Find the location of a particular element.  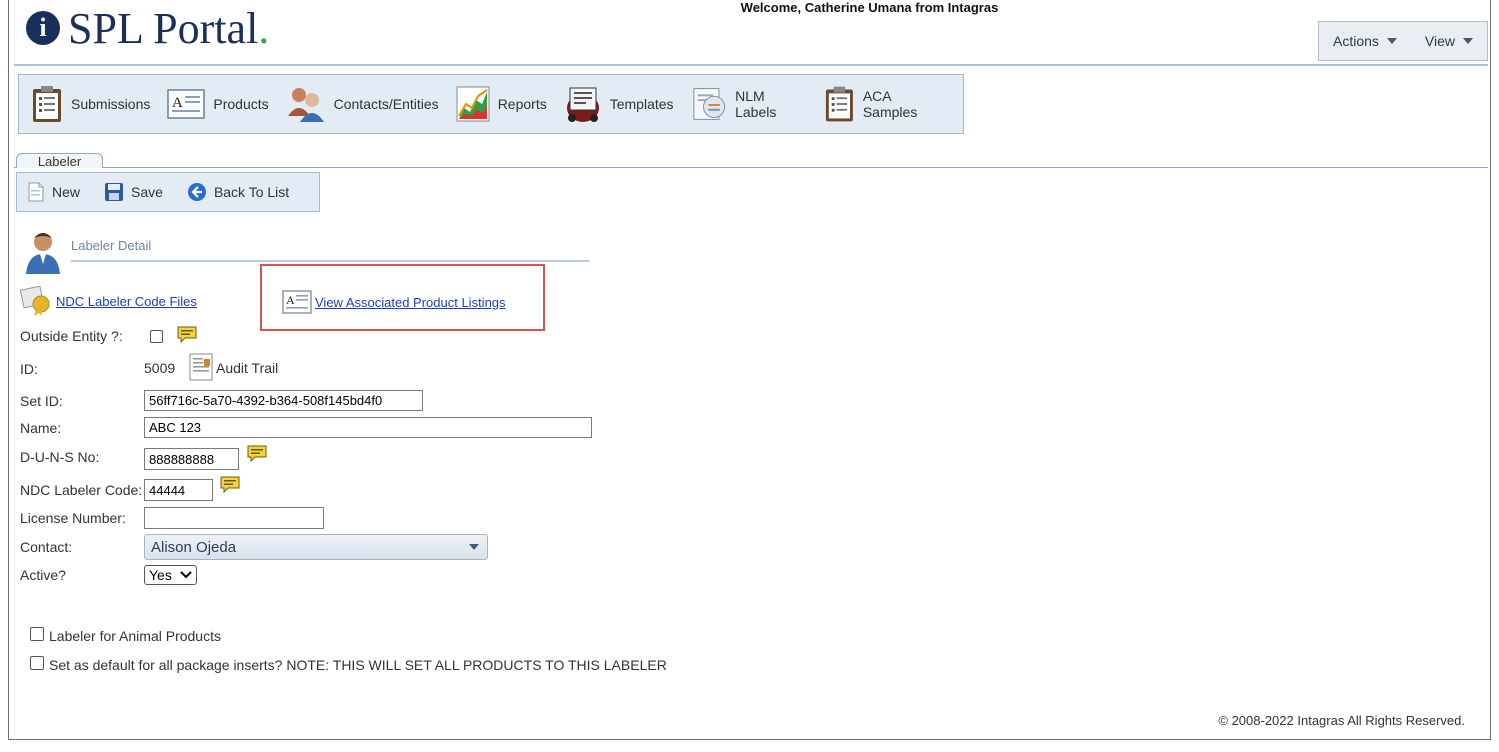

set-id-label: Set ID: is located at coordinates (41, 401).